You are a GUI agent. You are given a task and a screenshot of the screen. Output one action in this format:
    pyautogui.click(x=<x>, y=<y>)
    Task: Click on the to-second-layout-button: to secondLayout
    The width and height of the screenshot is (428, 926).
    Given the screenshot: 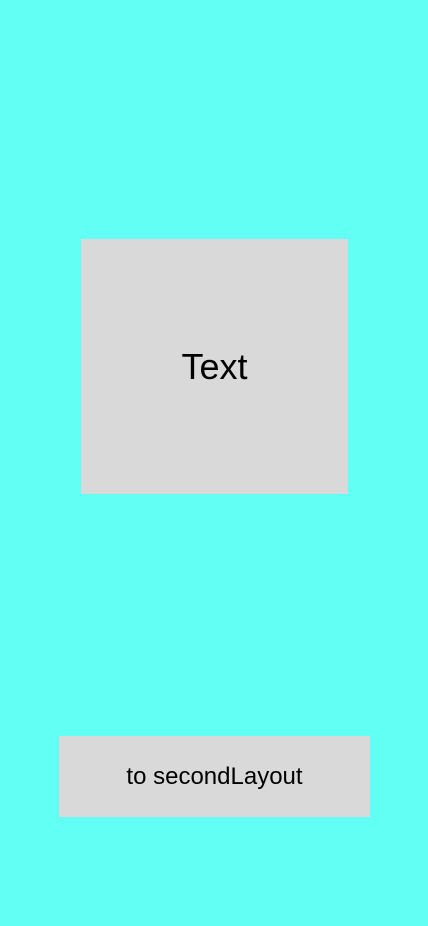 What is the action you would take?
    pyautogui.click(x=214, y=776)
    